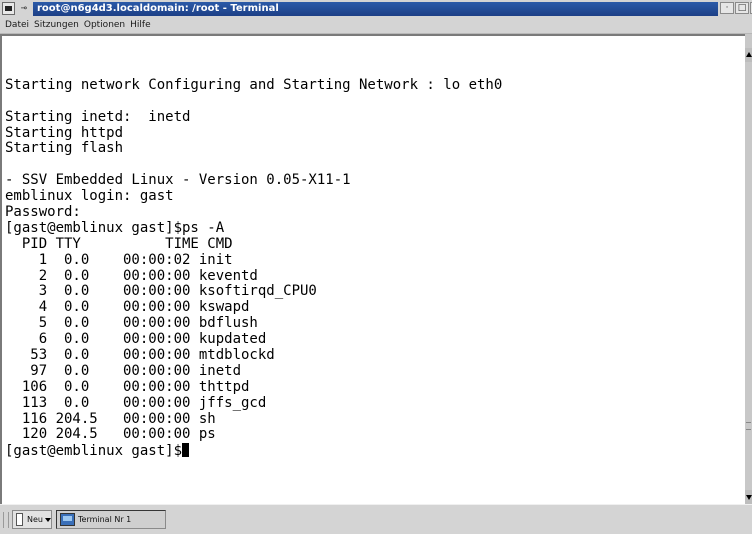 This screenshot has height=534, width=752. I want to click on terminal-line: Starting flash, so click(64, 148).